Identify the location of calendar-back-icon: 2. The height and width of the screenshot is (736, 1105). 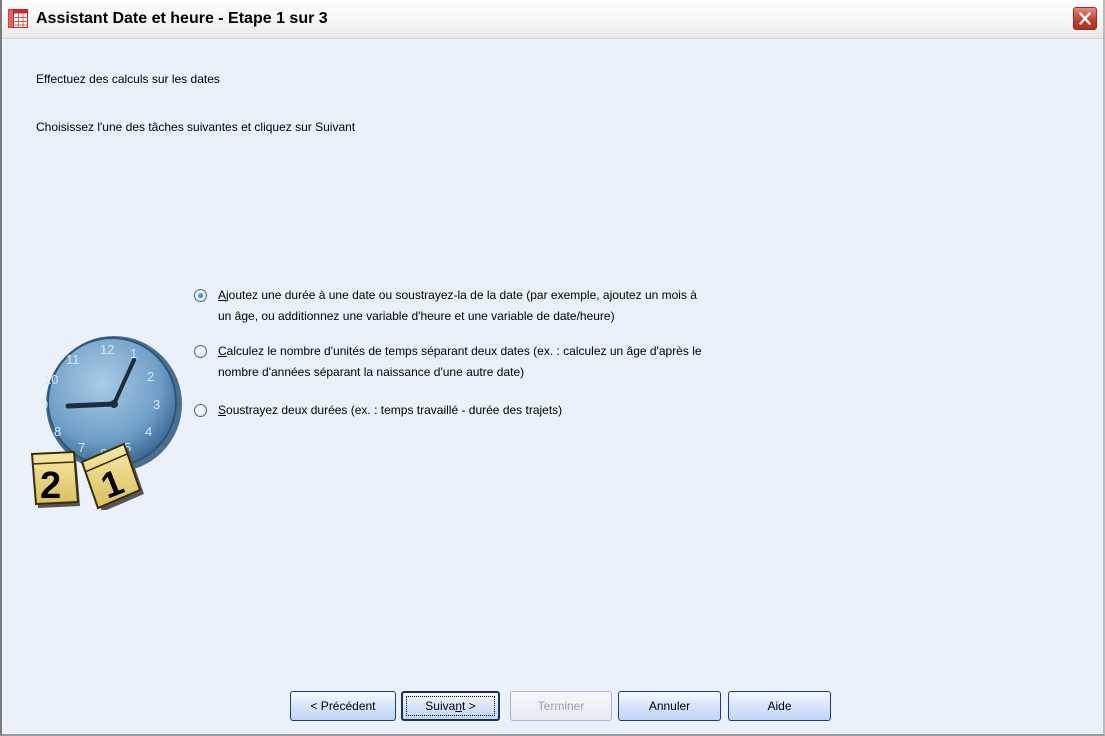
(55, 479).